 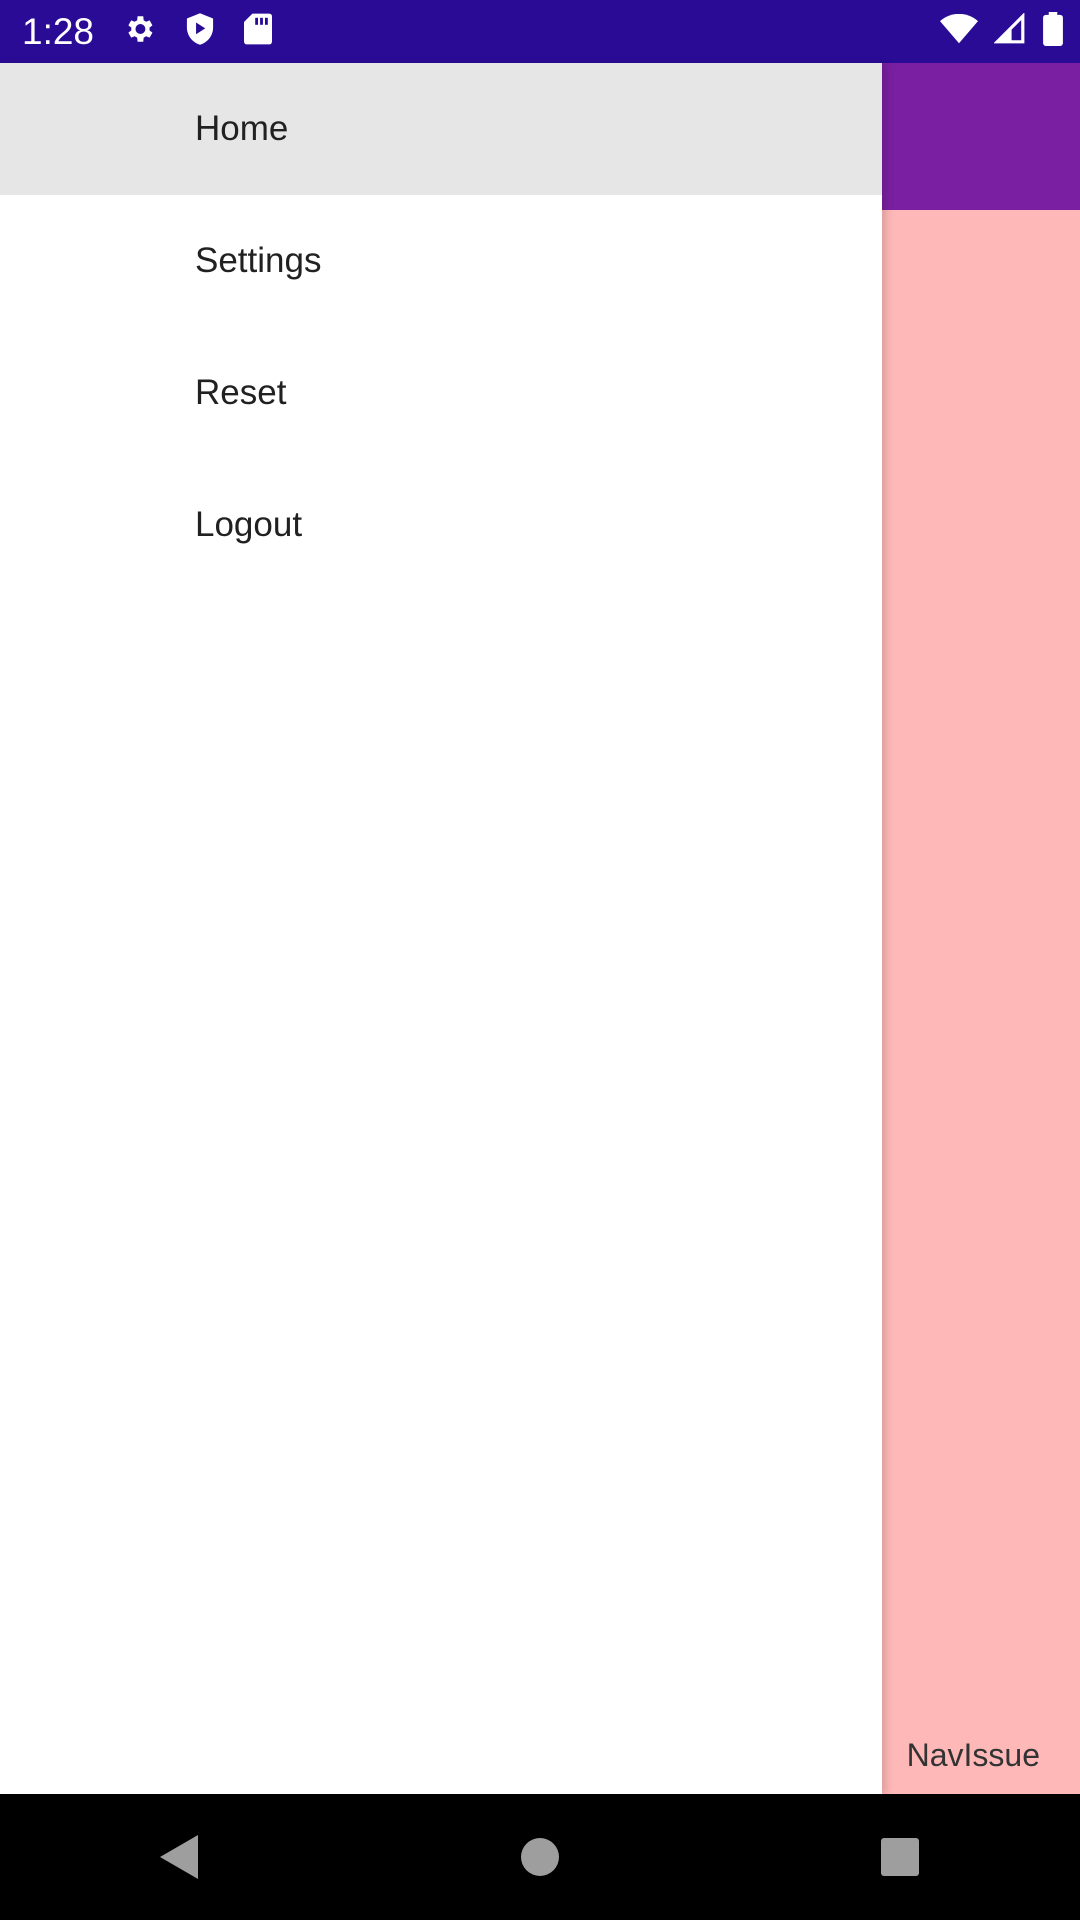 I want to click on status-time: 1:28, so click(x=58, y=31).